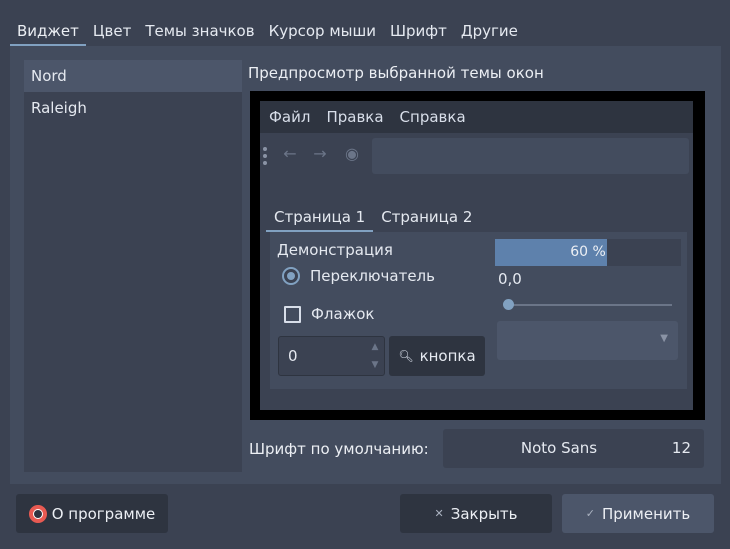 This screenshot has width=730, height=549. I want to click on about-button: О программе, so click(92, 513).